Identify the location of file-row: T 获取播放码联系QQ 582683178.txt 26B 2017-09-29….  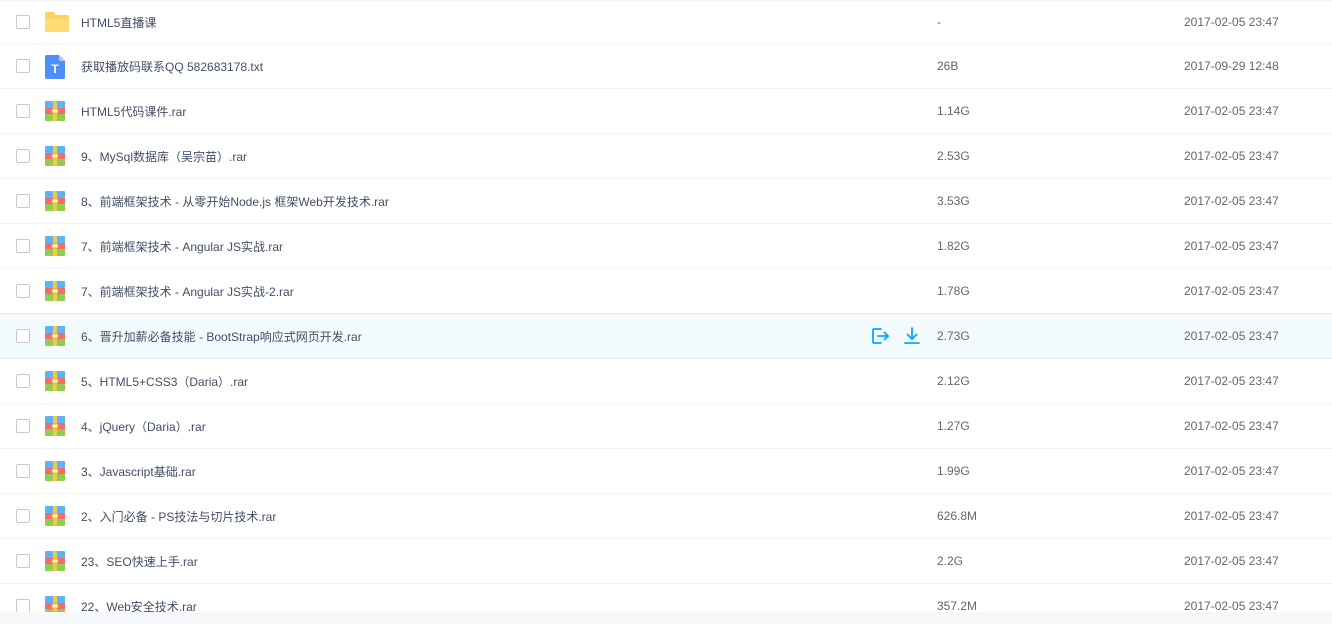
(666, 66).